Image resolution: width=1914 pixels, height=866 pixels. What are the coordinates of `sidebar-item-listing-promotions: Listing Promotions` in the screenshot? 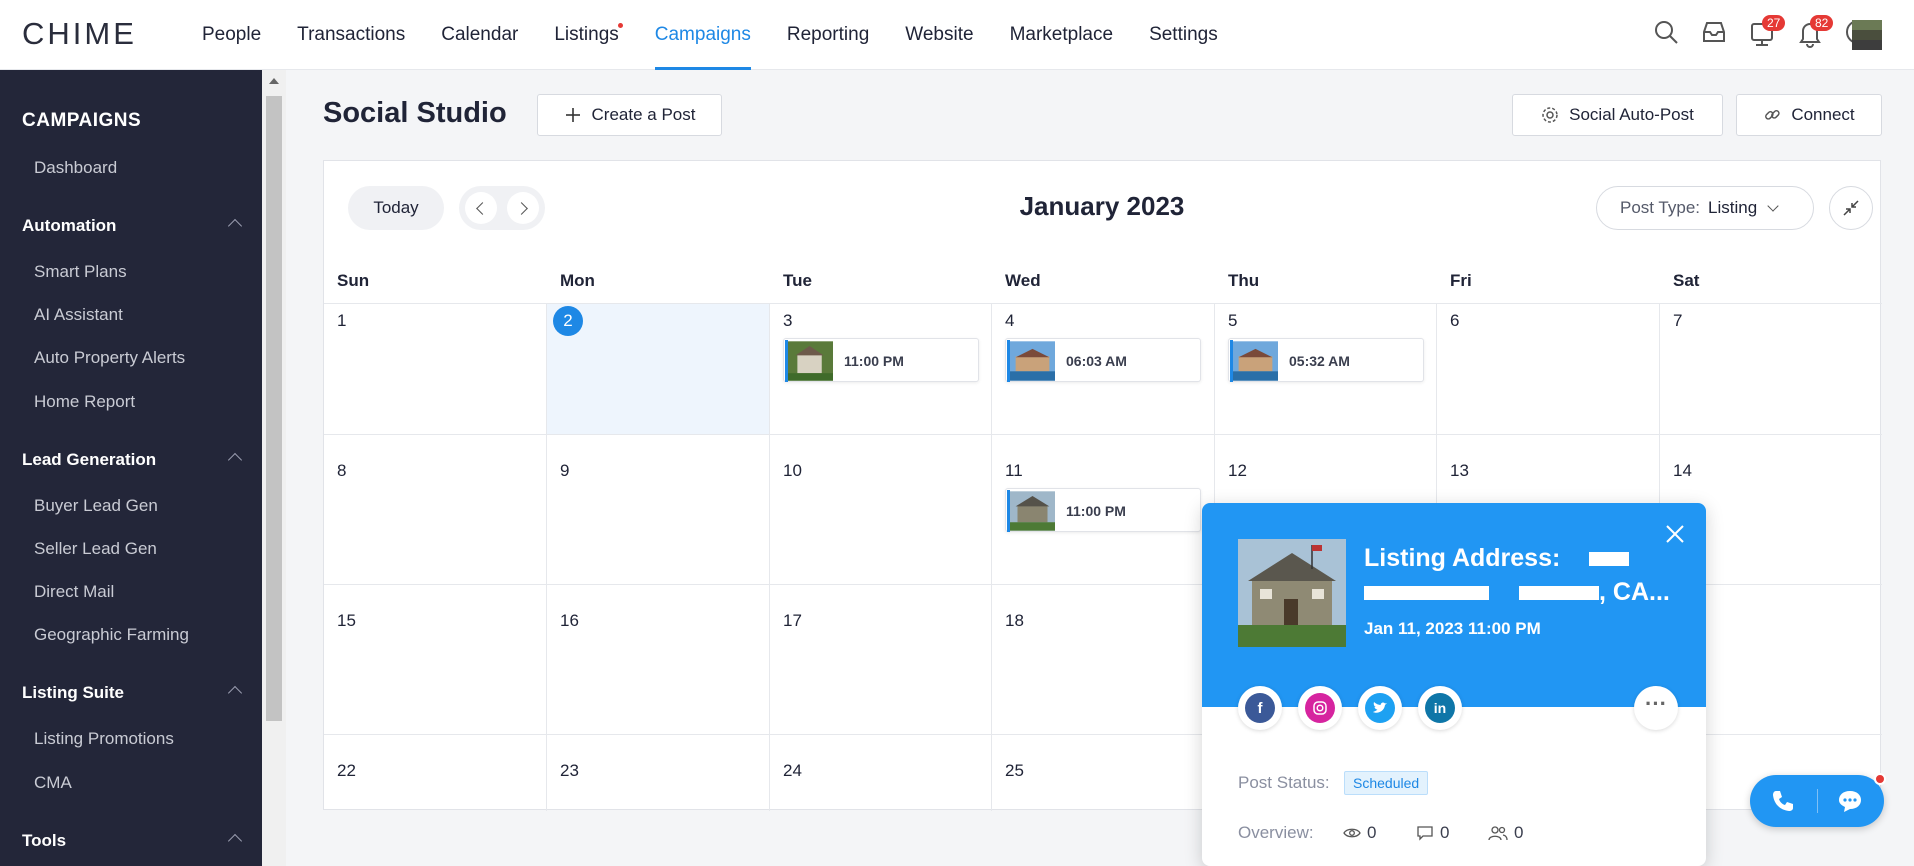 It's located at (104, 739).